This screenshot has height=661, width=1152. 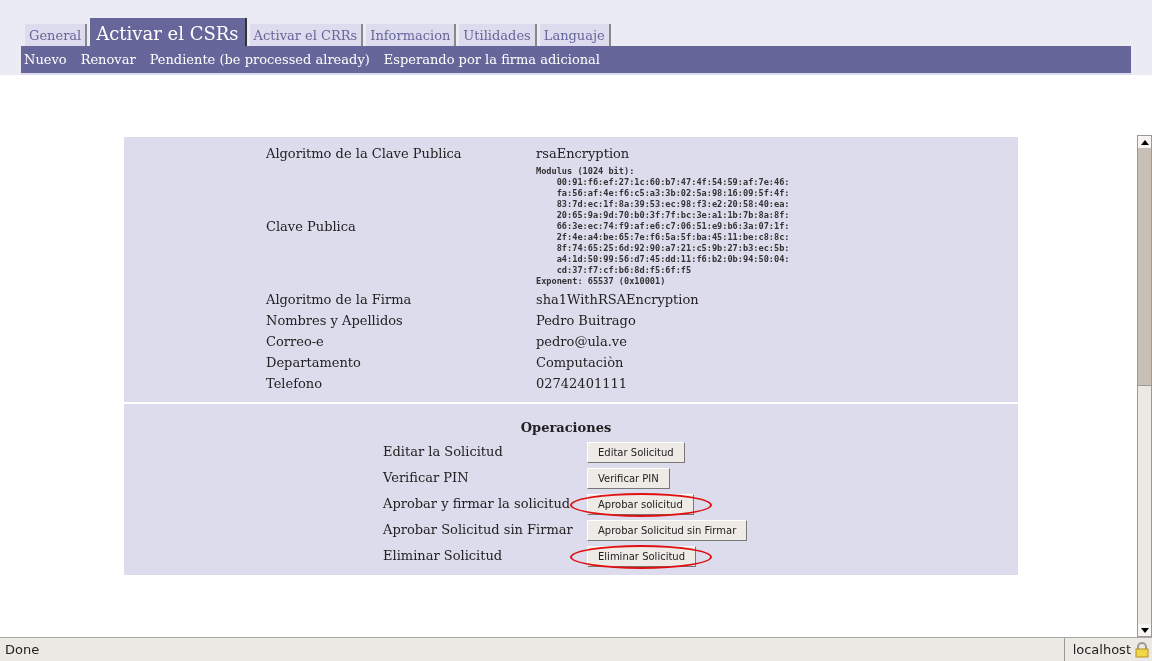 What do you see at coordinates (1144, 630) in the screenshot?
I see `down-arrow-icon` at bounding box center [1144, 630].